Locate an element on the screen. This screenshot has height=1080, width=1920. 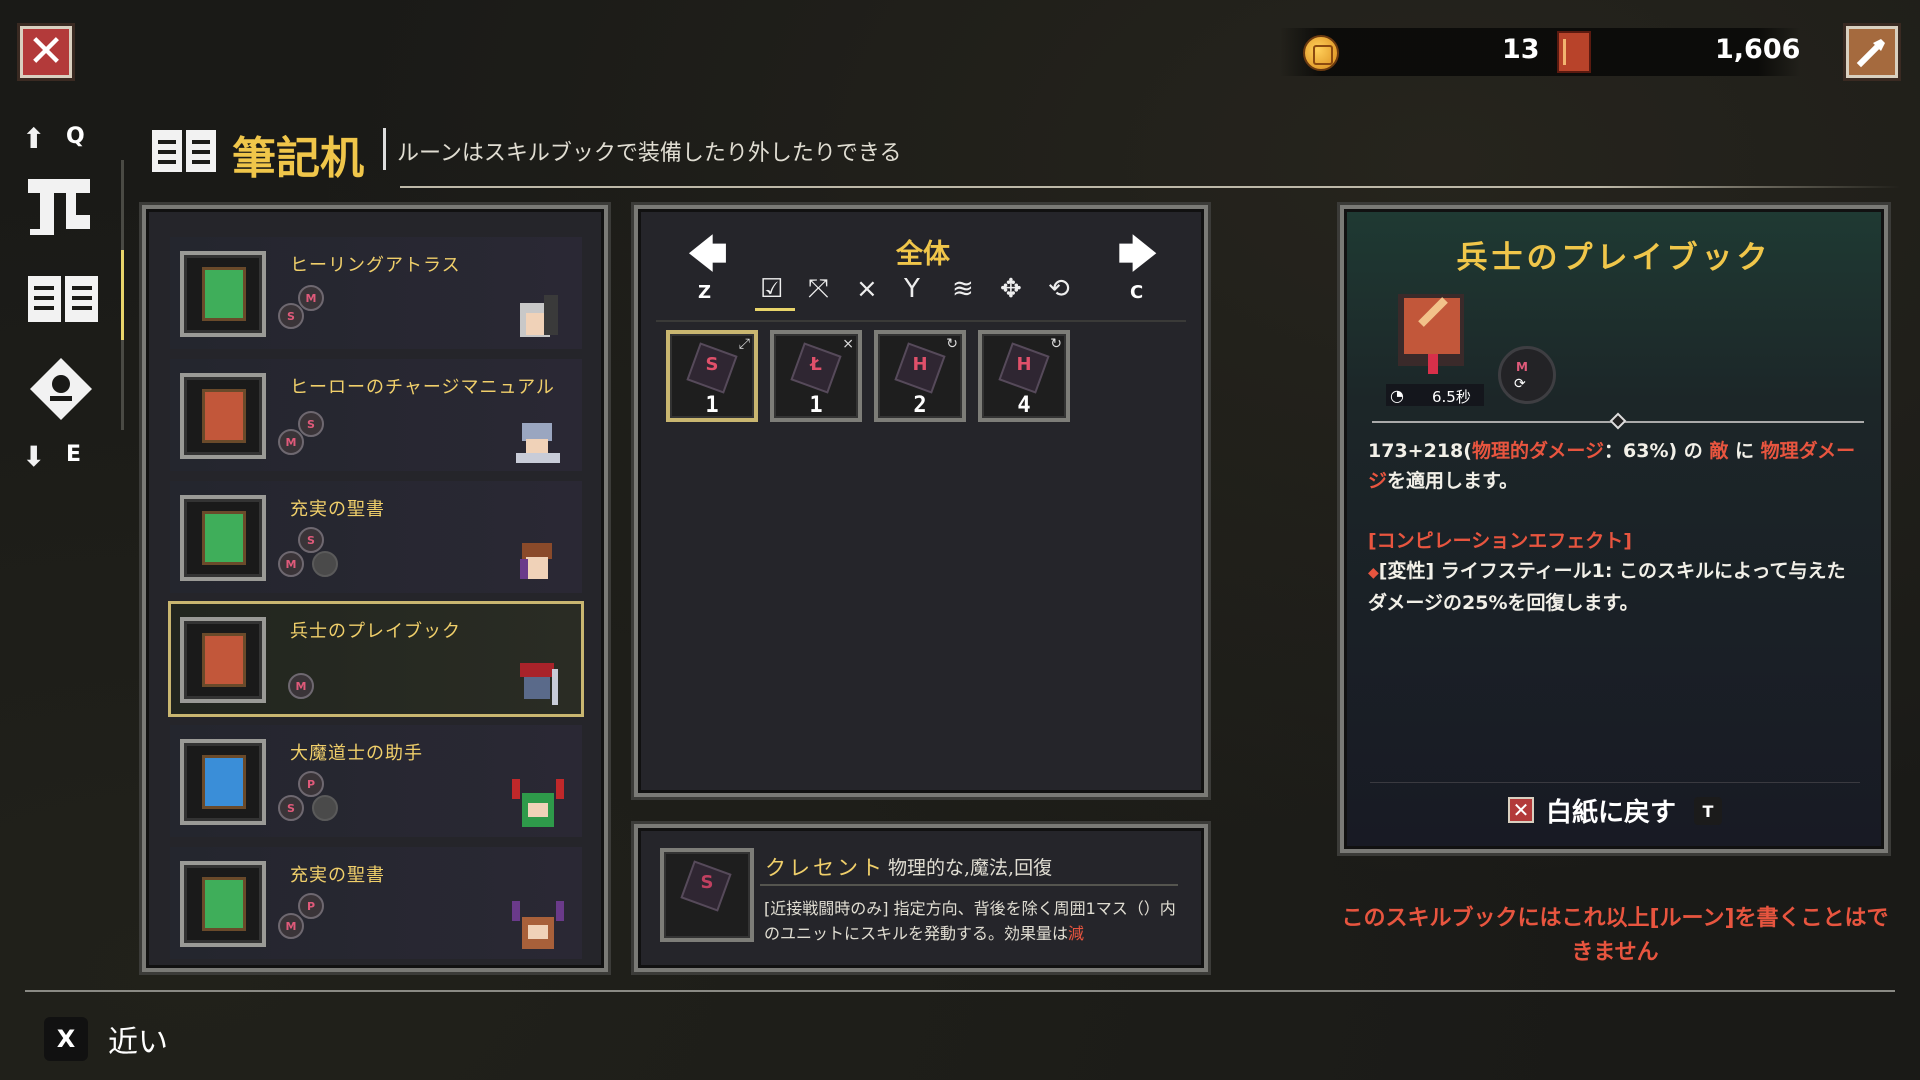
rune-count: 4 is located at coordinates (1024, 405).